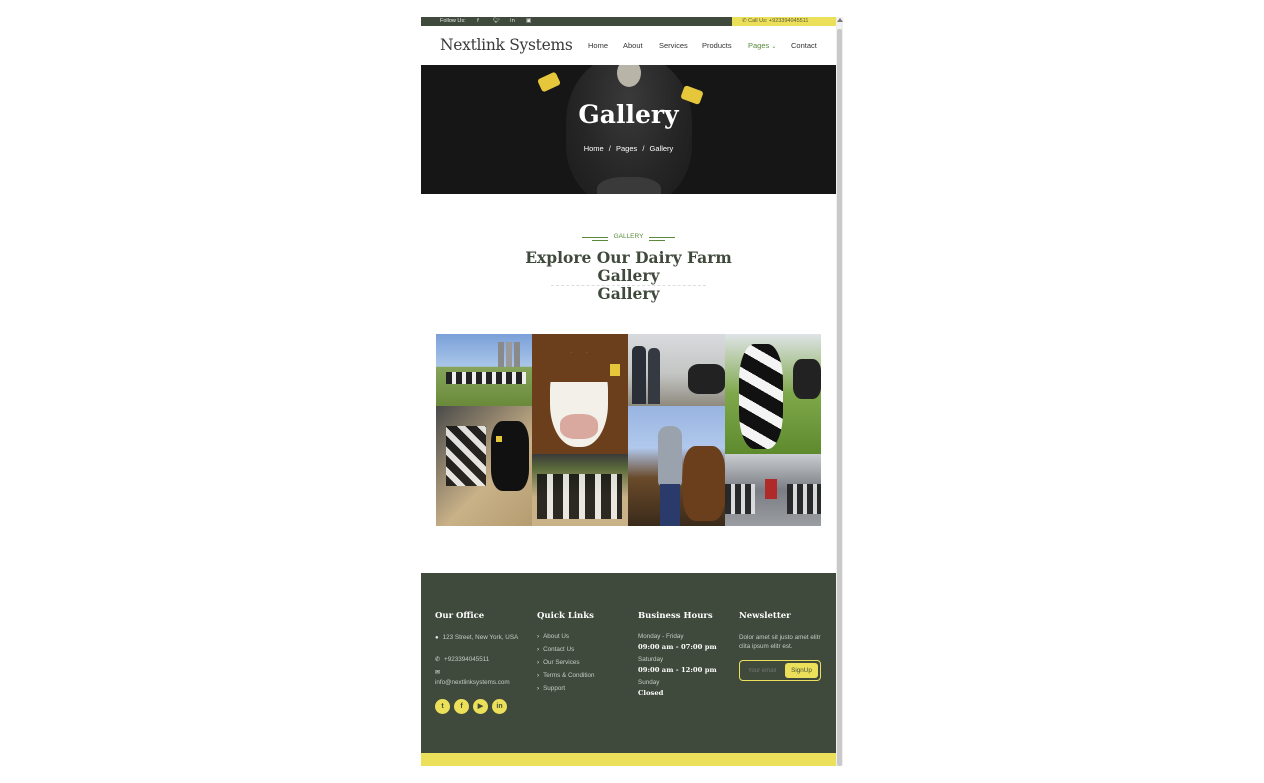 The width and height of the screenshot is (1264, 783). I want to click on hours-day: Saturday, so click(651, 659).